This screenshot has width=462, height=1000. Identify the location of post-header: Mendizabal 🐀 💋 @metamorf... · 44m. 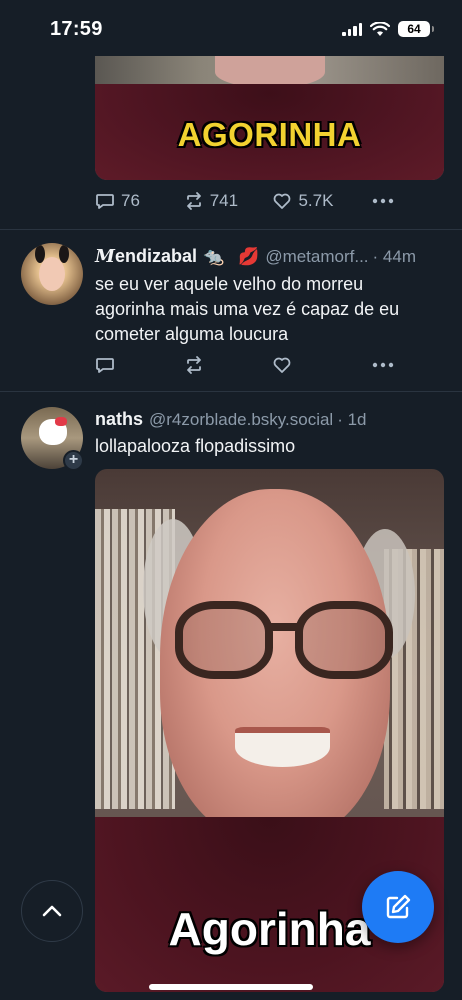
(255, 256).